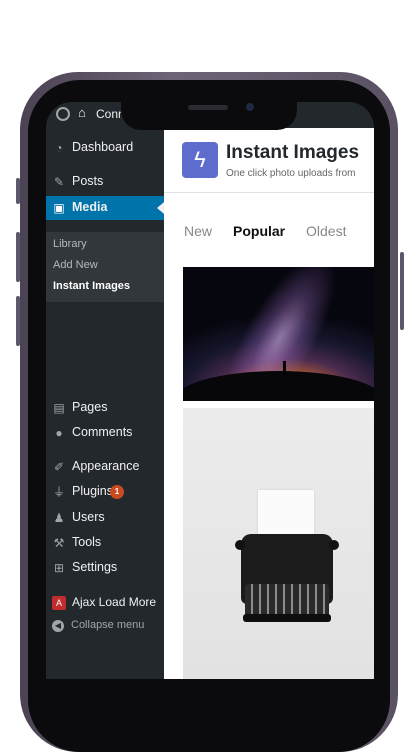 This screenshot has width=420, height=752. I want to click on sidebar-item-label: Ajax Load More, so click(114, 602).